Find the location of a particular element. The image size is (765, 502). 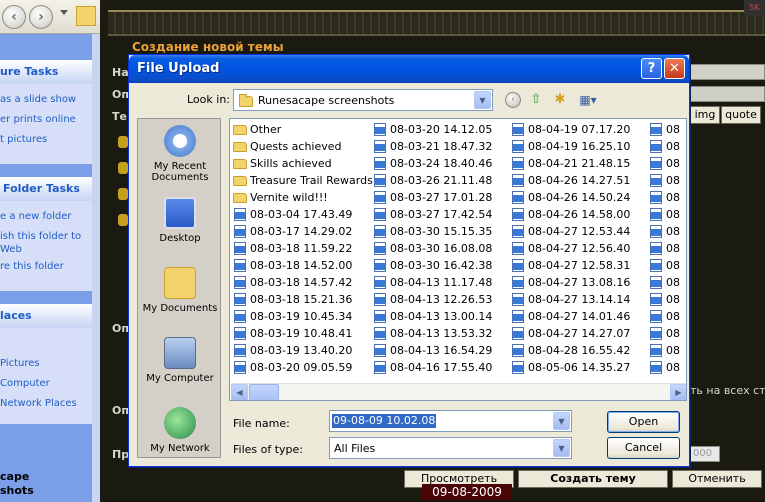

picture-tasks-header: ure Tasks is located at coordinates (50, 72).